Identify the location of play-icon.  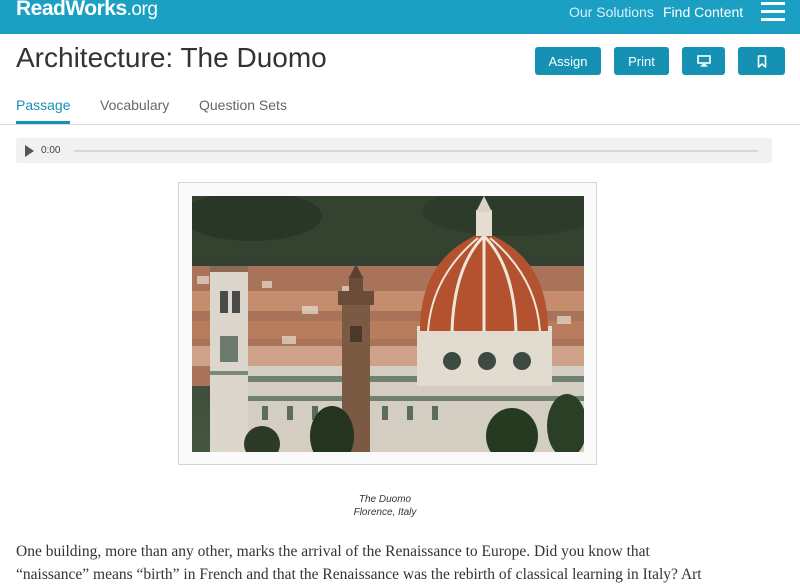
(29, 151).